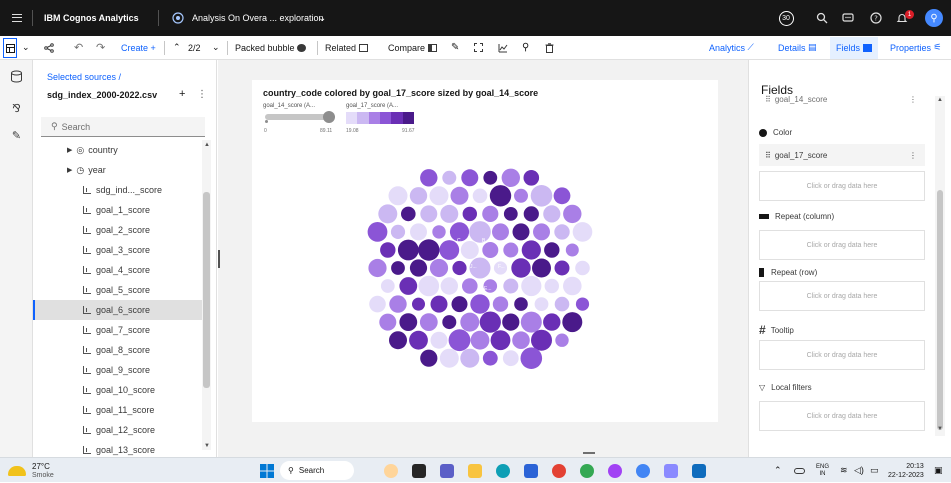  I want to click on sources-scrollbar-thumb, so click(206, 290).